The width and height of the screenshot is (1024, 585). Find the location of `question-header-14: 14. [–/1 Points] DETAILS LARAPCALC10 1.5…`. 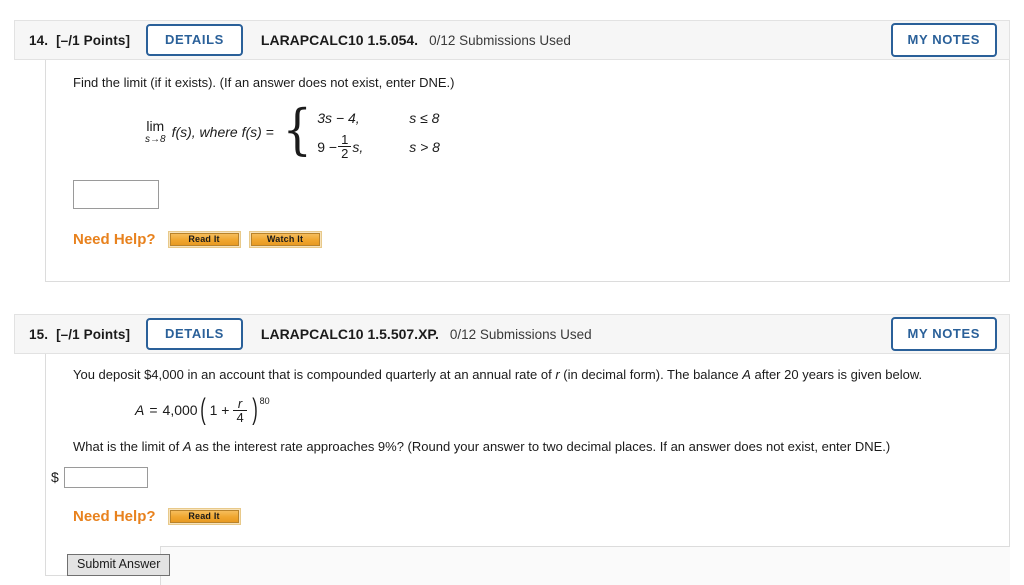

question-header-14: 14. [–/1 Points] DETAILS LARAPCALC10 1.5… is located at coordinates (512, 40).